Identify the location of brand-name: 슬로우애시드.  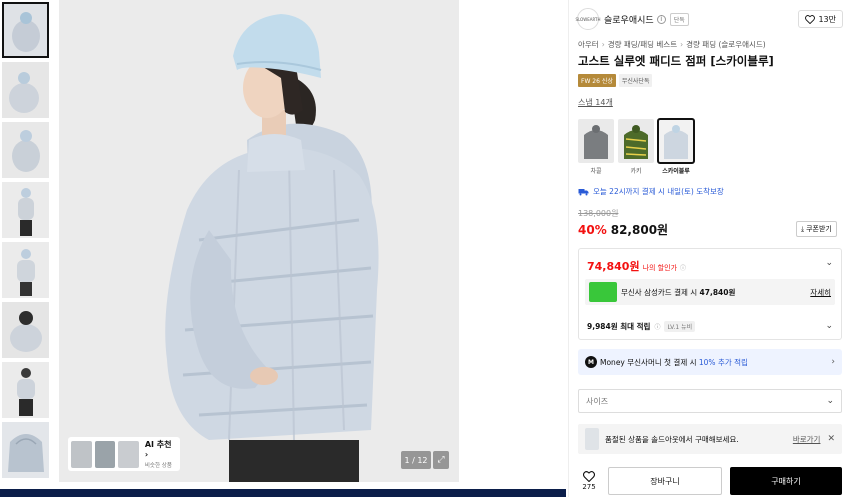
(629, 19).